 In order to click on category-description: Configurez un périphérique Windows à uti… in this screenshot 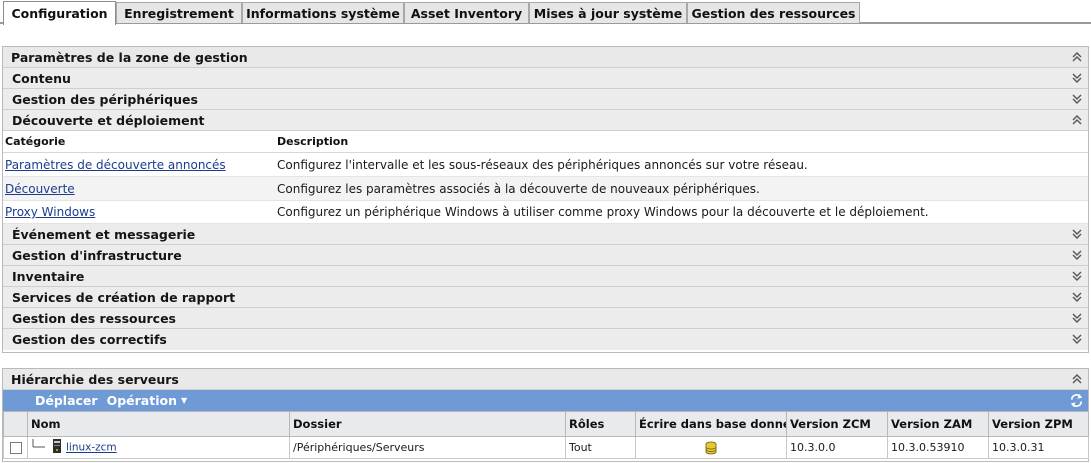, I will do `click(603, 212)`.